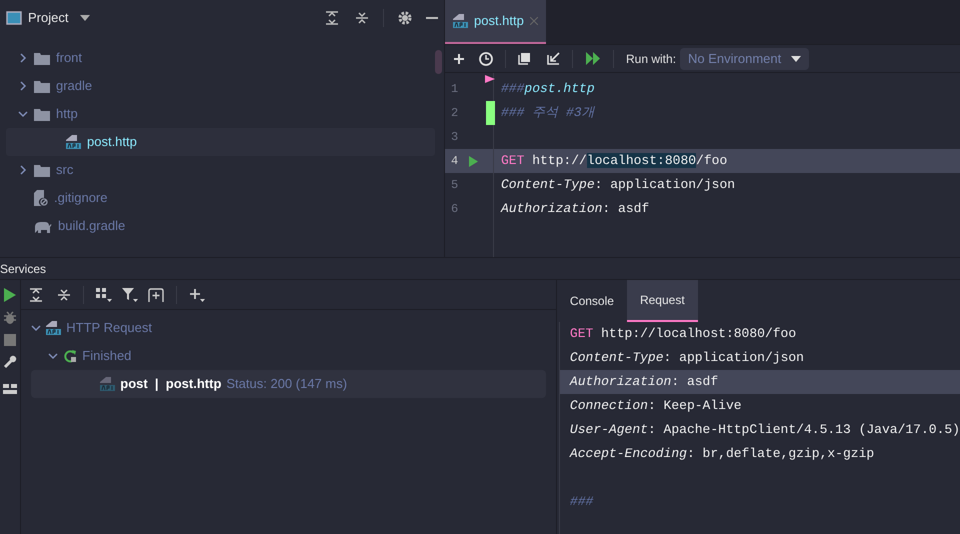  What do you see at coordinates (41, 198) in the screenshot?
I see `ignored-file-icon` at bounding box center [41, 198].